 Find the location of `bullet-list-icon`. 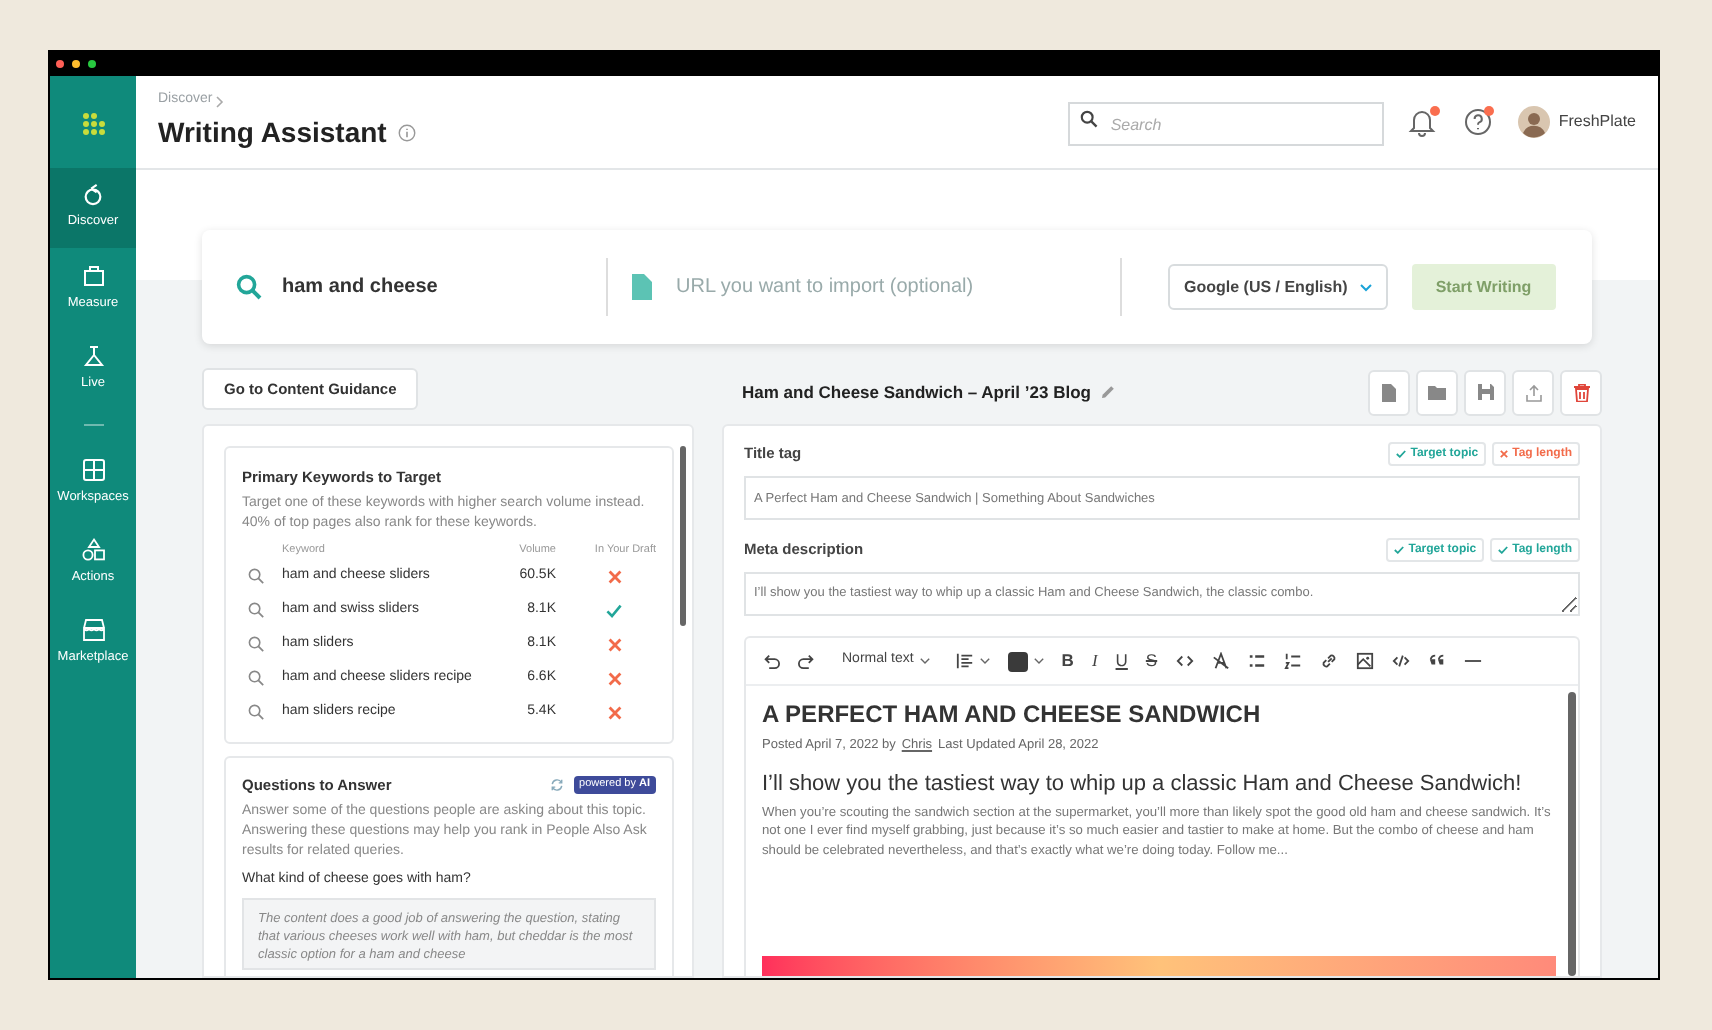

bullet-list-icon is located at coordinates (1256, 661).